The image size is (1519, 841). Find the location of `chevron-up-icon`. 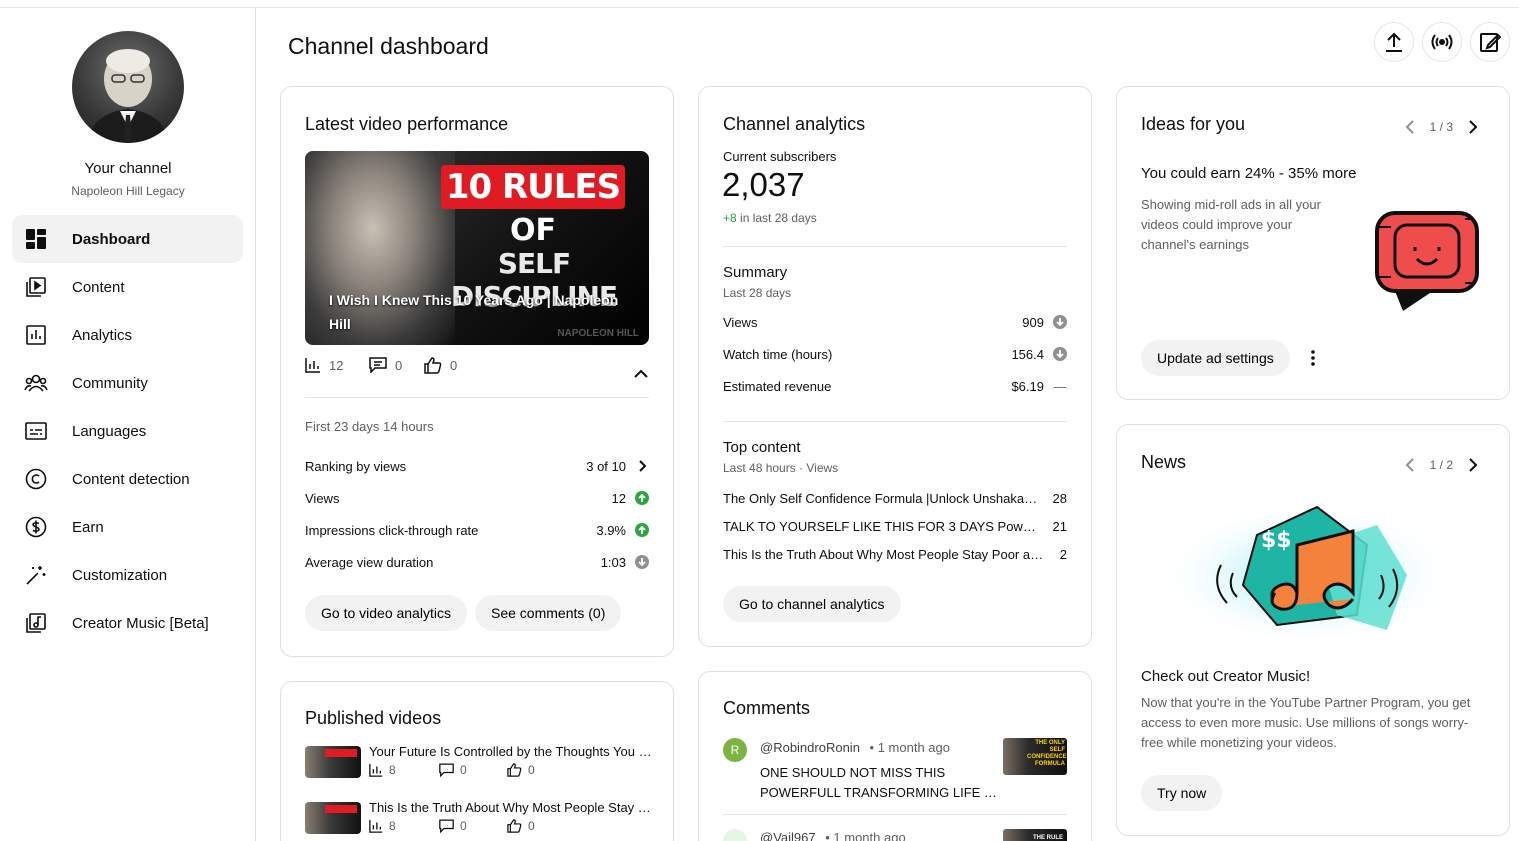

chevron-up-icon is located at coordinates (641, 373).